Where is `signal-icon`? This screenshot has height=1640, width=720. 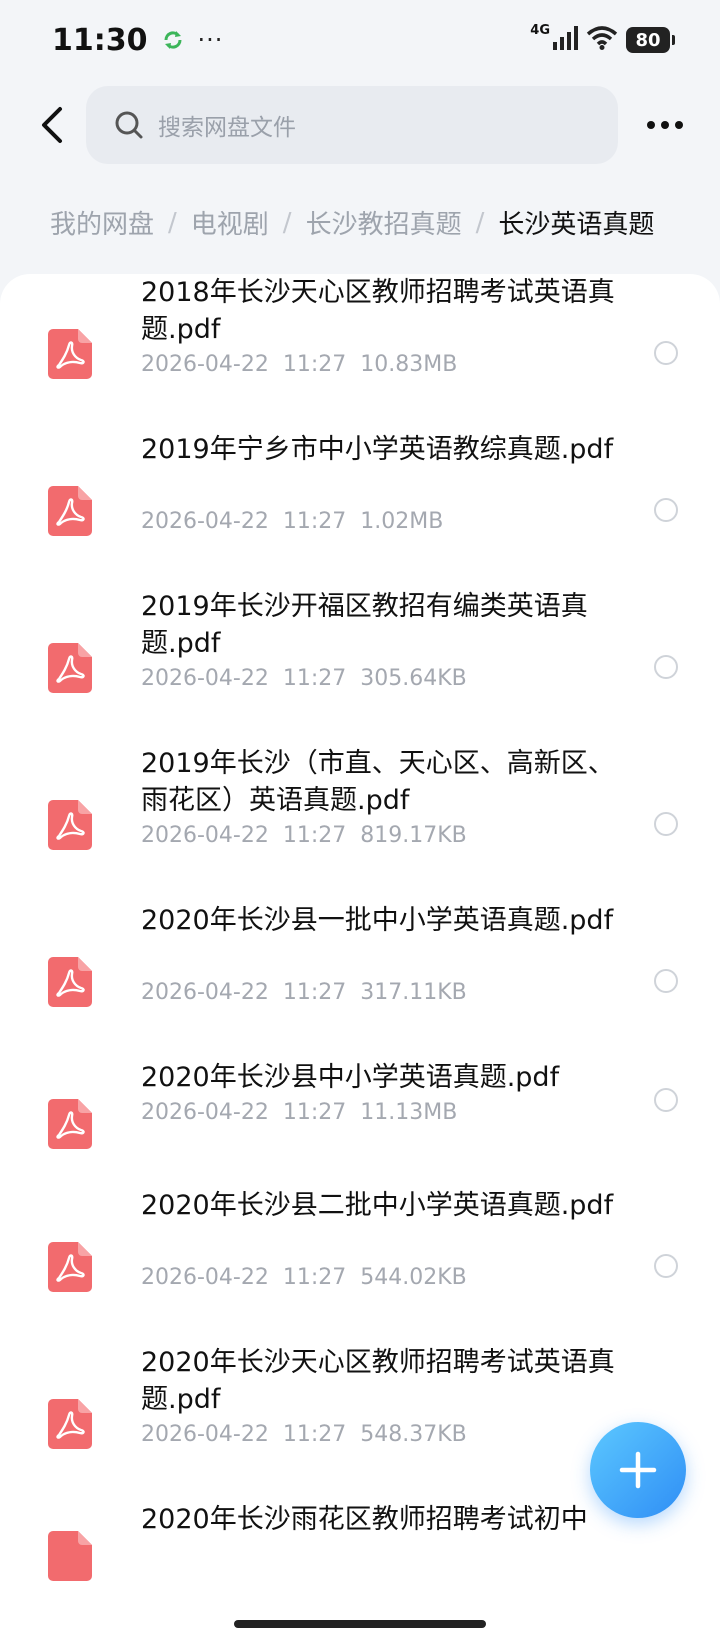
signal-icon is located at coordinates (565, 40).